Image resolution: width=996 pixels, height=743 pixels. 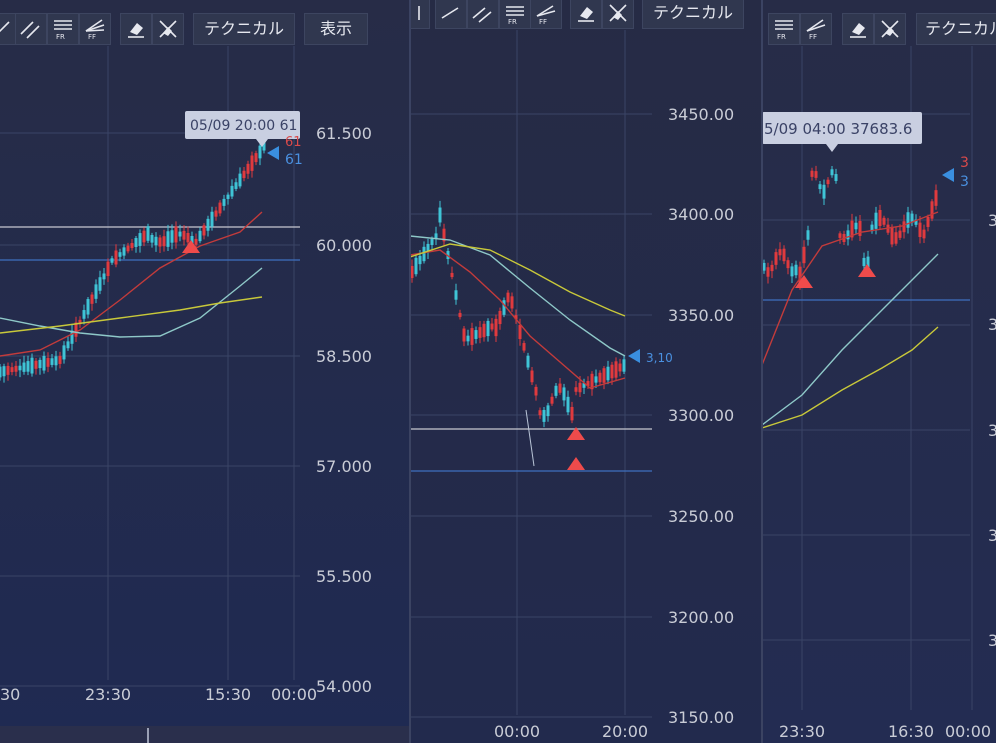 What do you see at coordinates (344, 245) in the screenshot?
I see `y-axis-tick: 60.000` at bounding box center [344, 245].